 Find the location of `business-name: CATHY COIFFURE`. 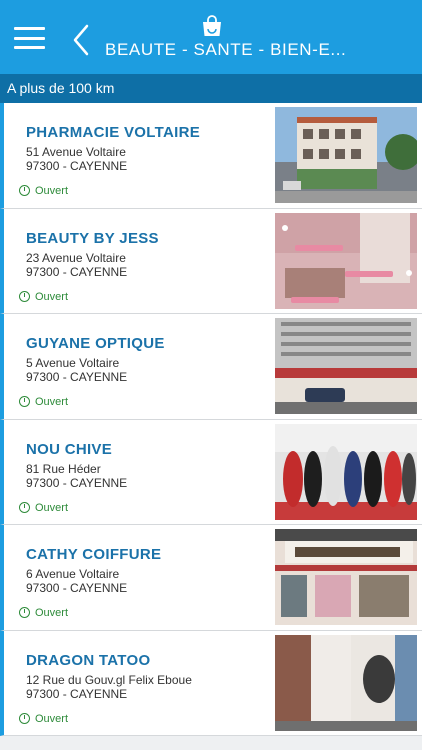

business-name: CATHY COIFFURE is located at coordinates (94, 554).